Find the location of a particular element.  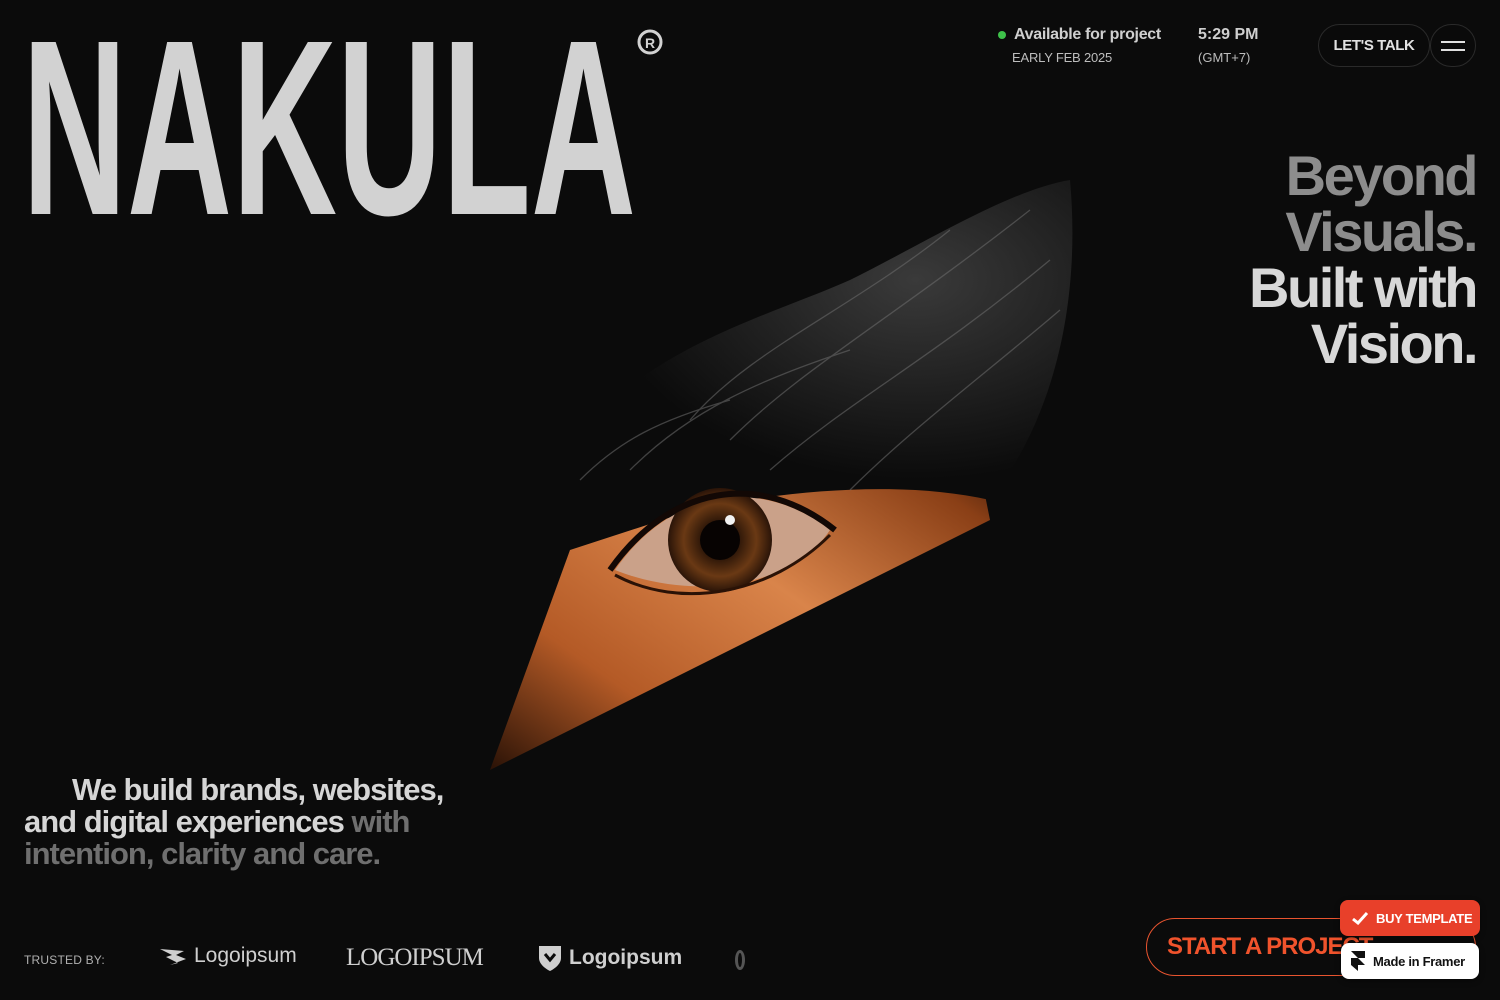

client-logo-2: LOGOIPSUM is located at coordinates (415, 958).